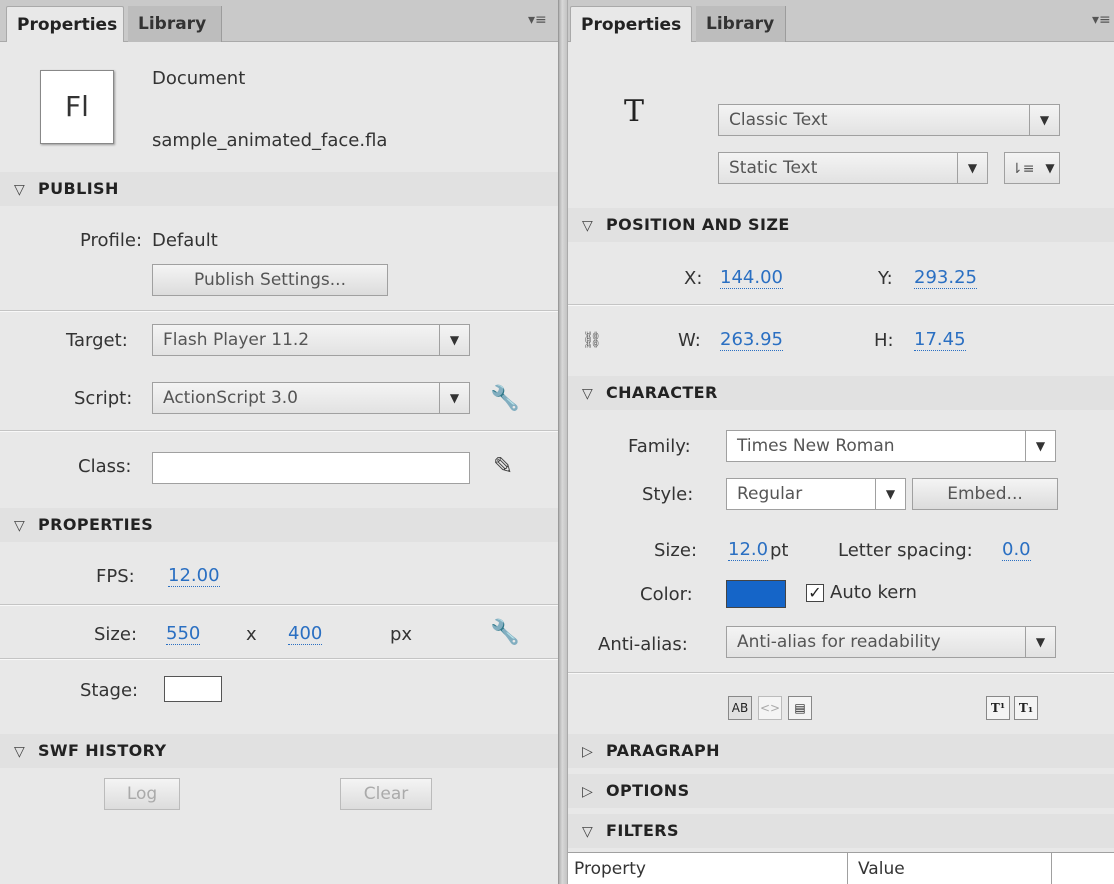  I want to click on text-type-value: Static Text, so click(773, 168).